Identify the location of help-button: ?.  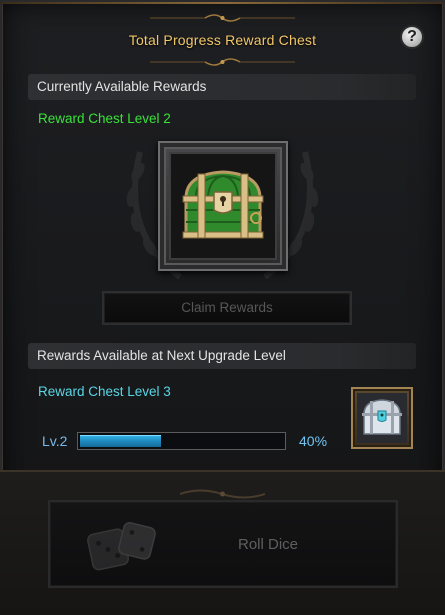
(412, 37).